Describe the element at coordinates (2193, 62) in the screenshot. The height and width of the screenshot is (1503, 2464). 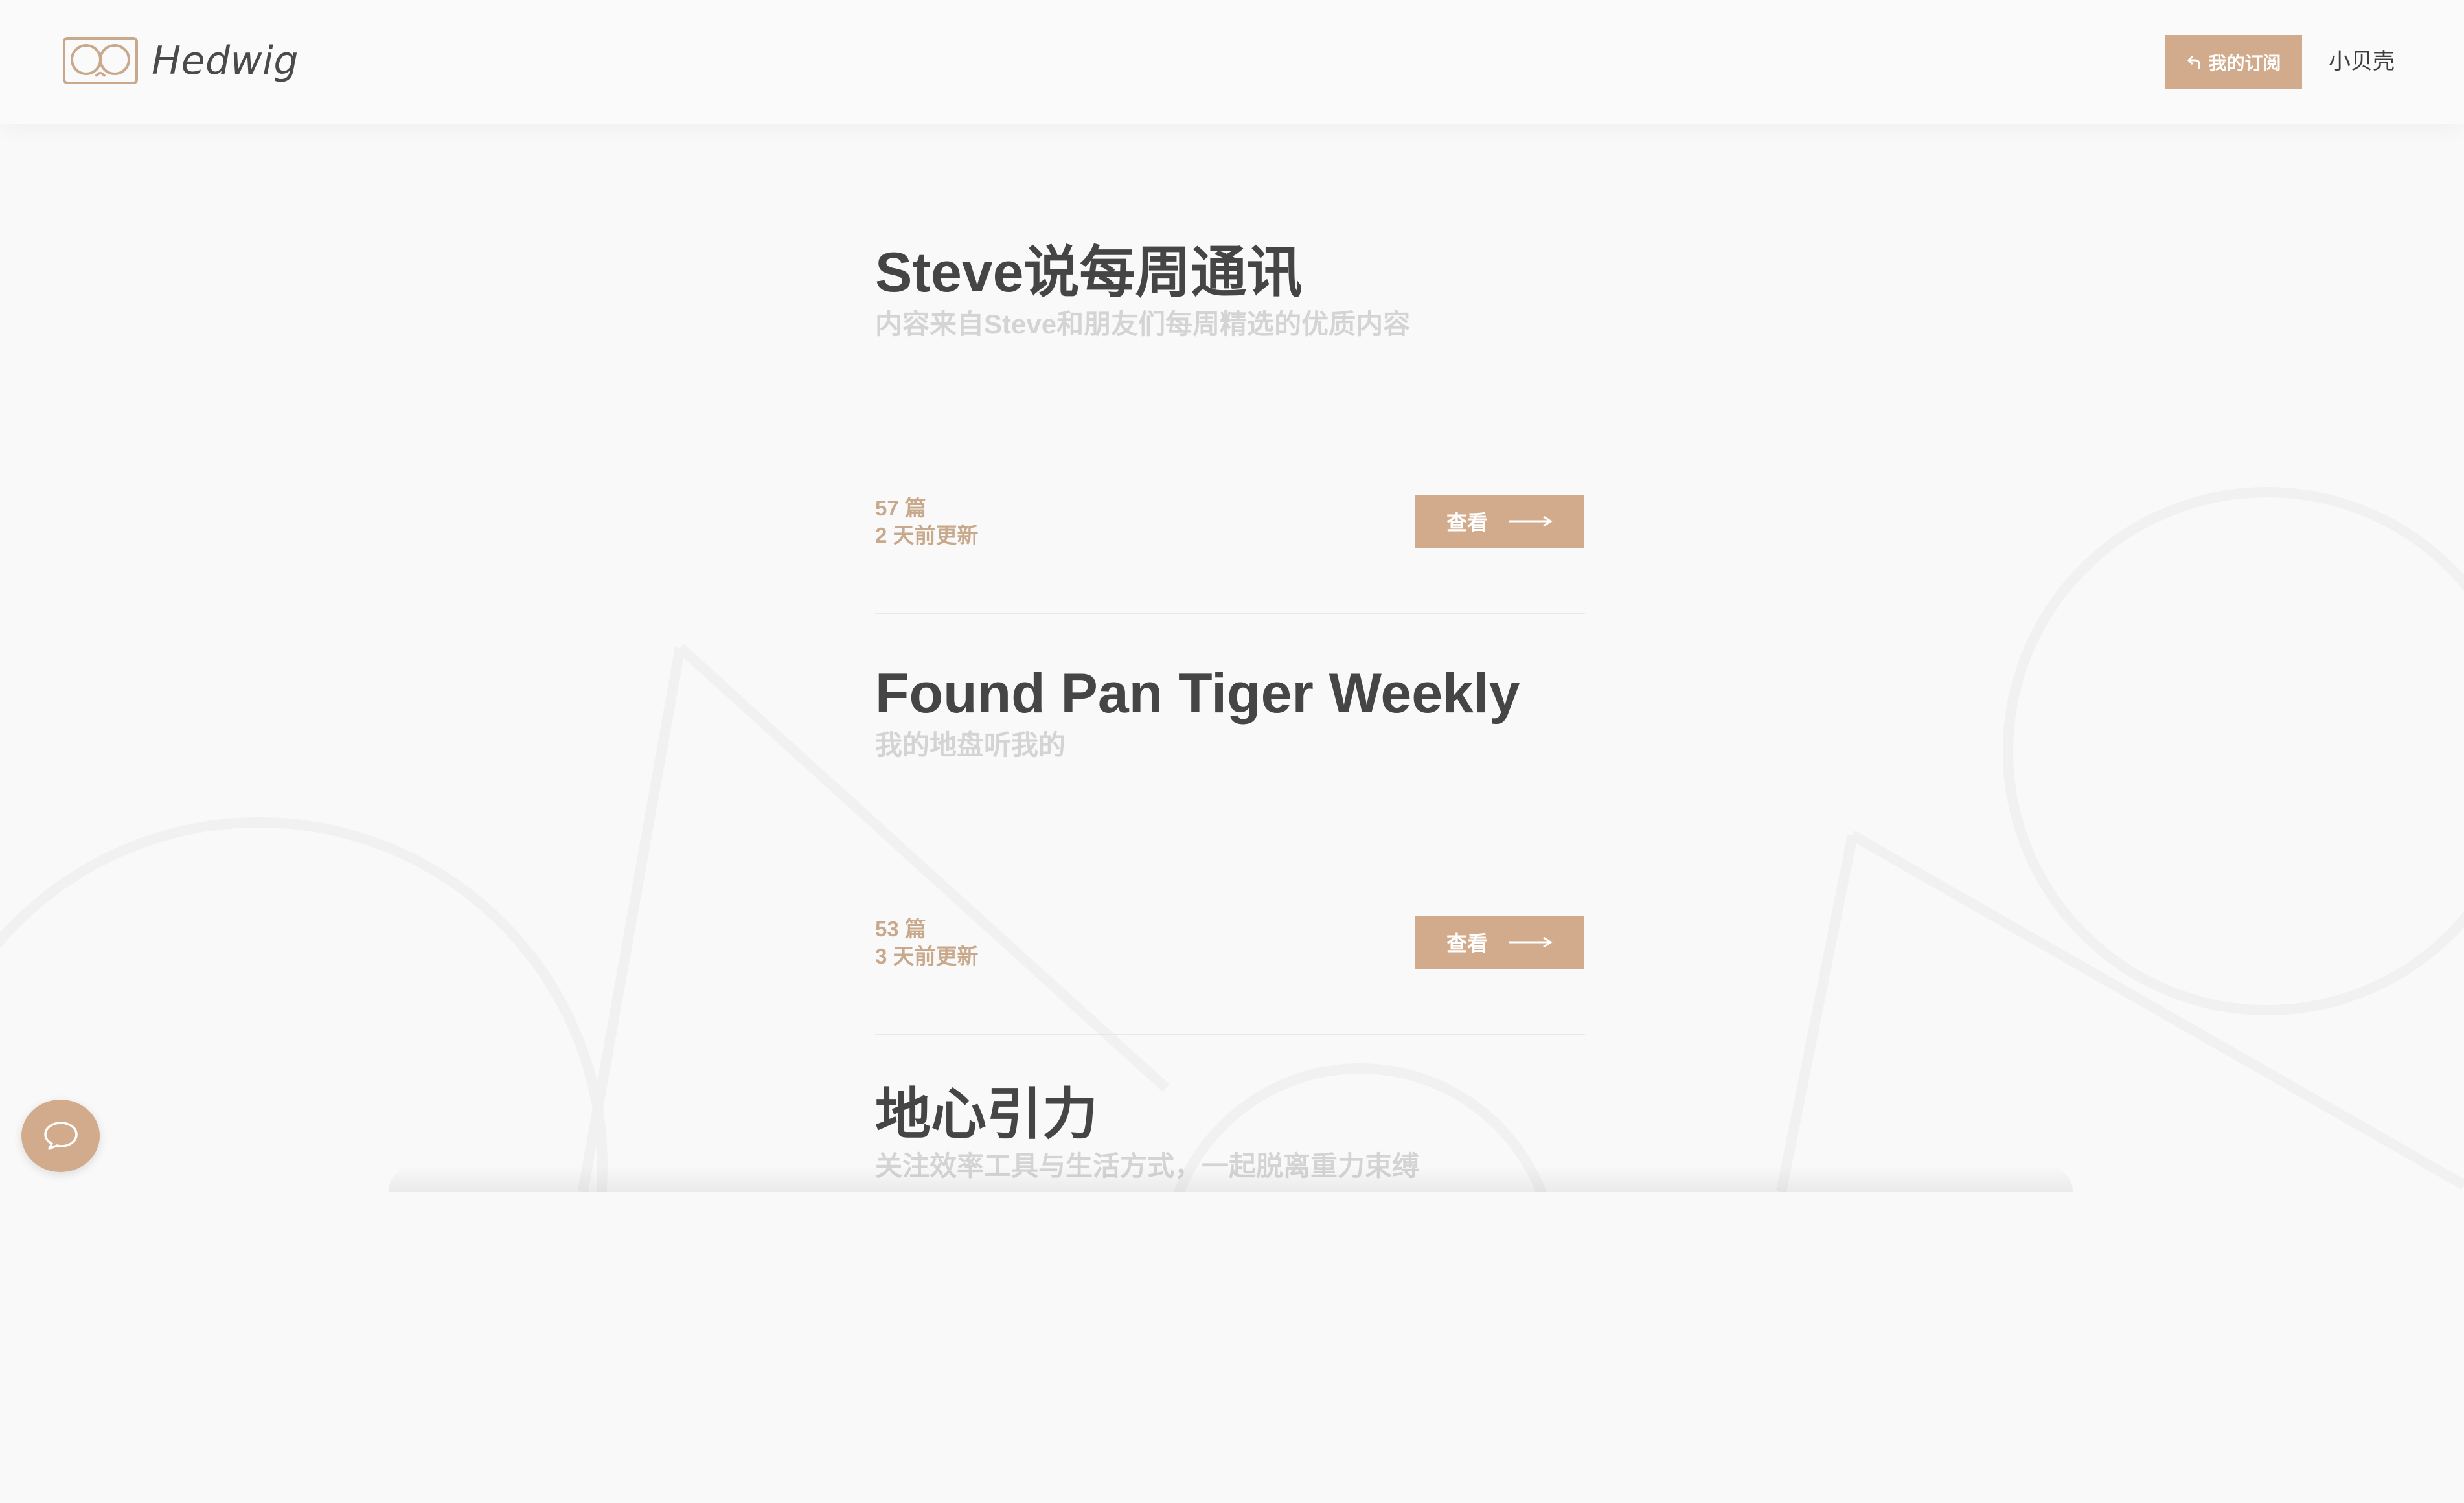
I see `back-arrow-icon` at that location.